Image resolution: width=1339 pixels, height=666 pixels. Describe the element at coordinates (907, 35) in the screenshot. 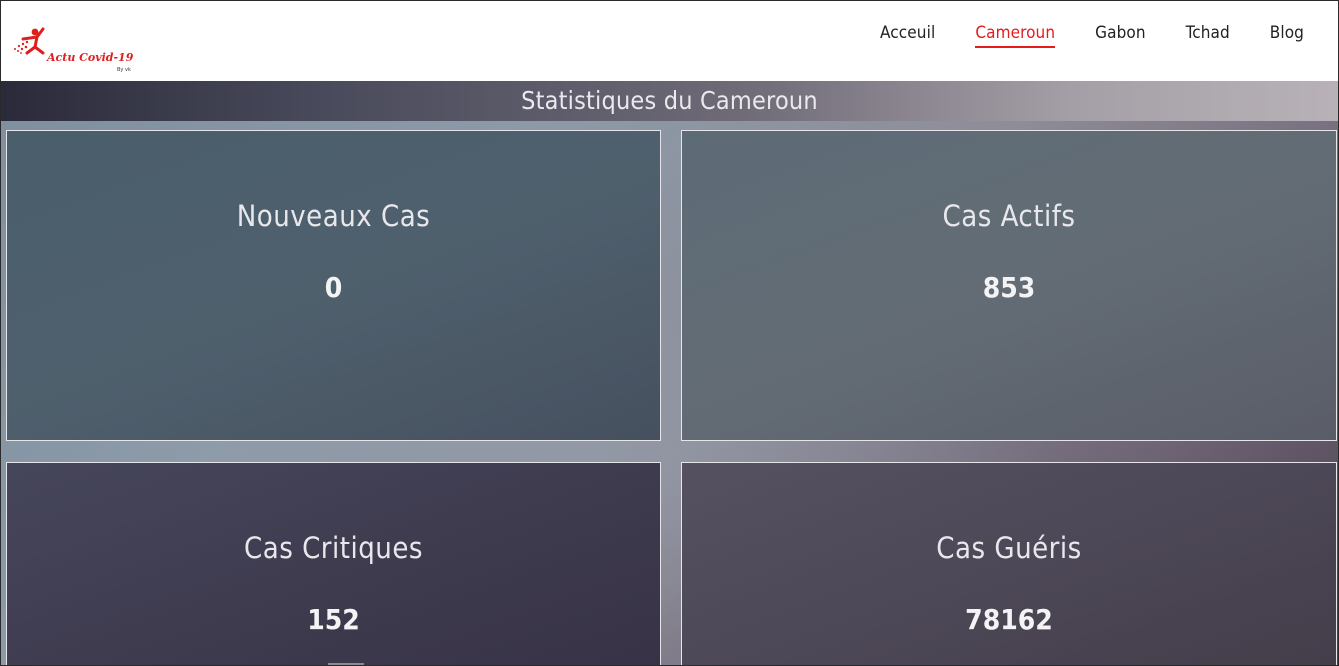

I see `nav-item-acceuil: Acceuil` at that location.